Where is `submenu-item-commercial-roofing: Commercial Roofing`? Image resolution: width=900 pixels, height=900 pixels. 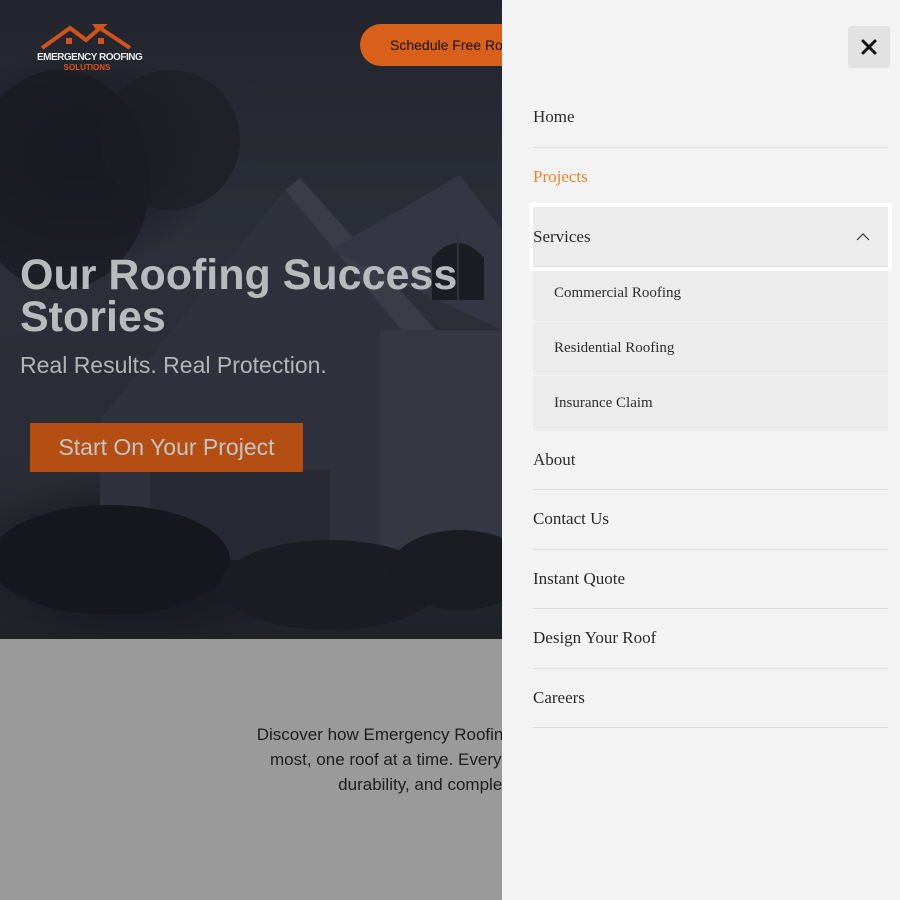 submenu-item-commercial-roofing: Commercial Roofing is located at coordinates (710, 294).